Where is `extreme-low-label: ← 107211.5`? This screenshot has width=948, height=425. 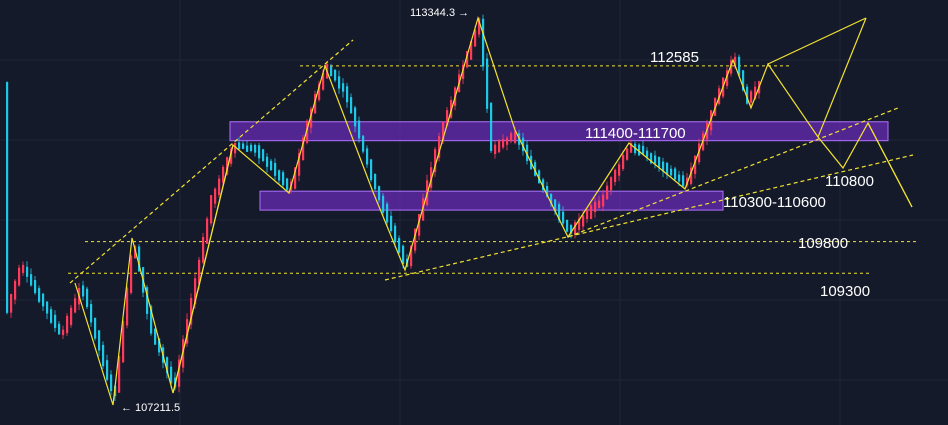
extreme-low-label: ← 107211.5 is located at coordinates (150, 408).